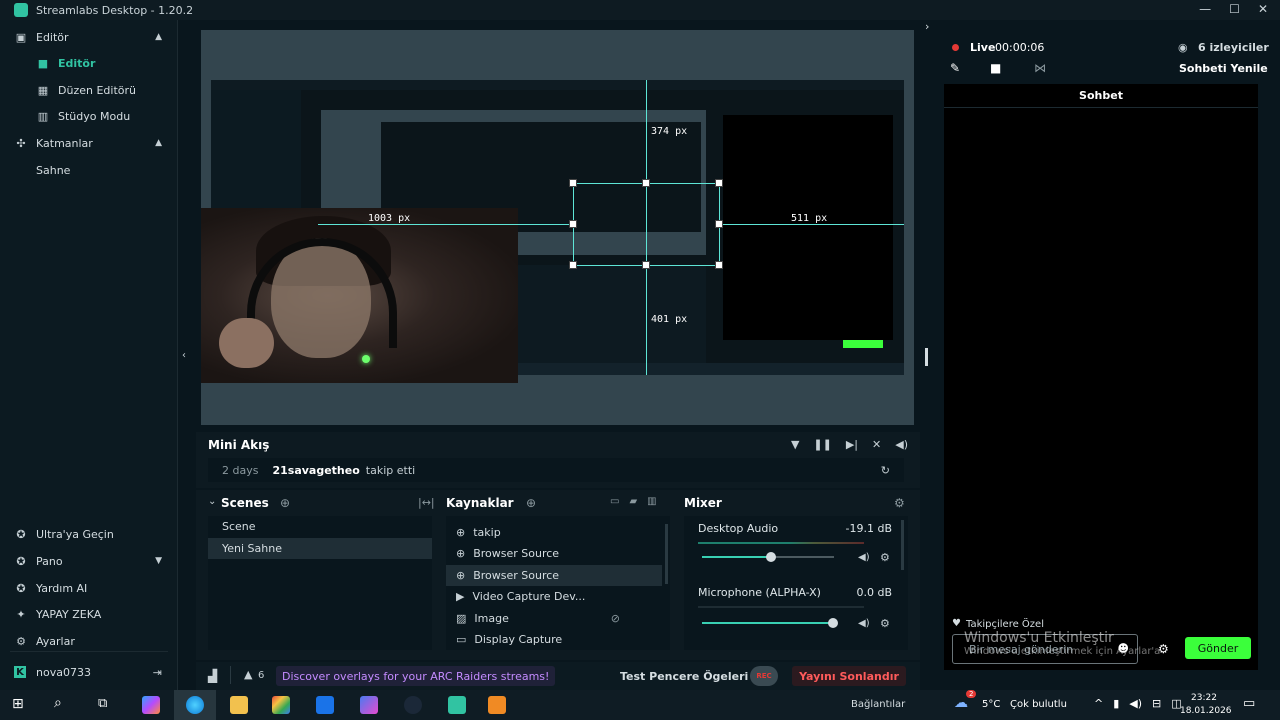 The image size is (1280, 720). I want to click on skip-icon: ▶|, so click(852, 444).